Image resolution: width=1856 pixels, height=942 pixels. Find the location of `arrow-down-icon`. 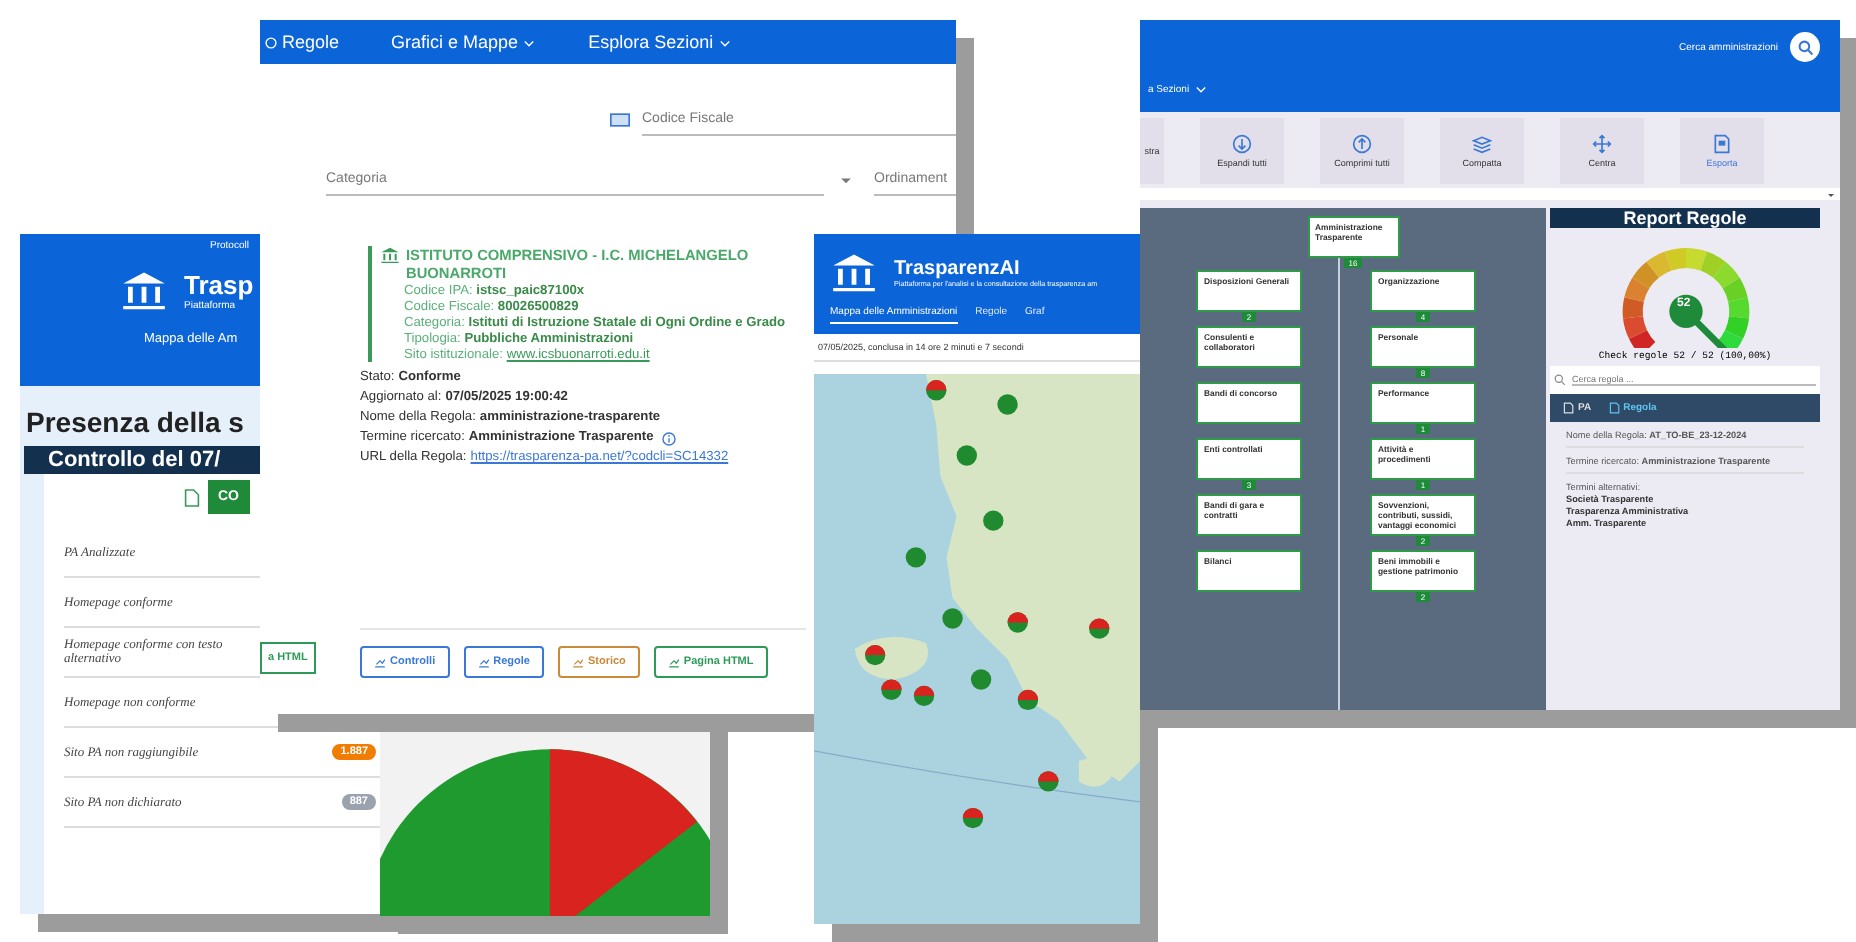

arrow-down-icon is located at coordinates (1242, 144).